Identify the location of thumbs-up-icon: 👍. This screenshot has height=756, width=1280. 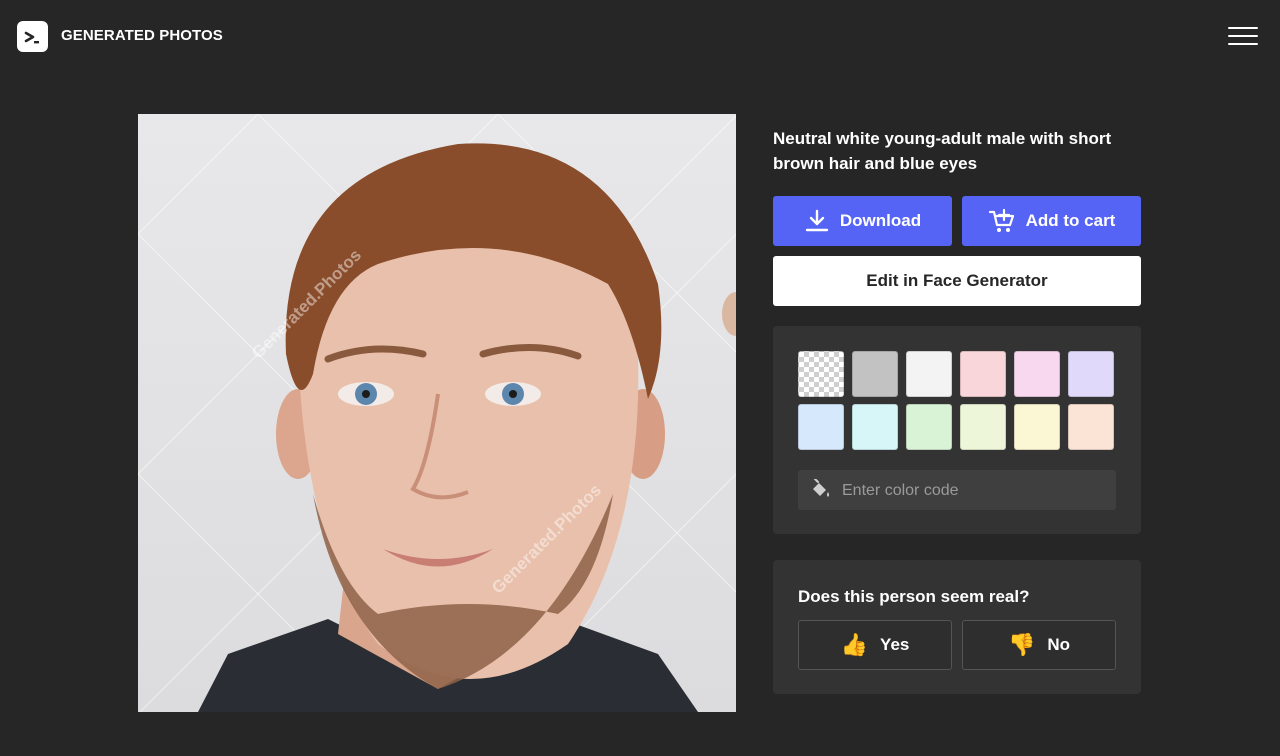
(854, 645).